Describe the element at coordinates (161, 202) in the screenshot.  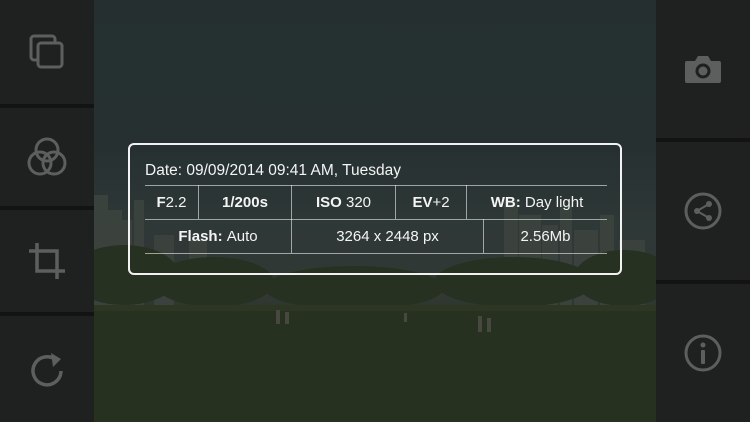
I see `aperture-prefix: F` at that location.